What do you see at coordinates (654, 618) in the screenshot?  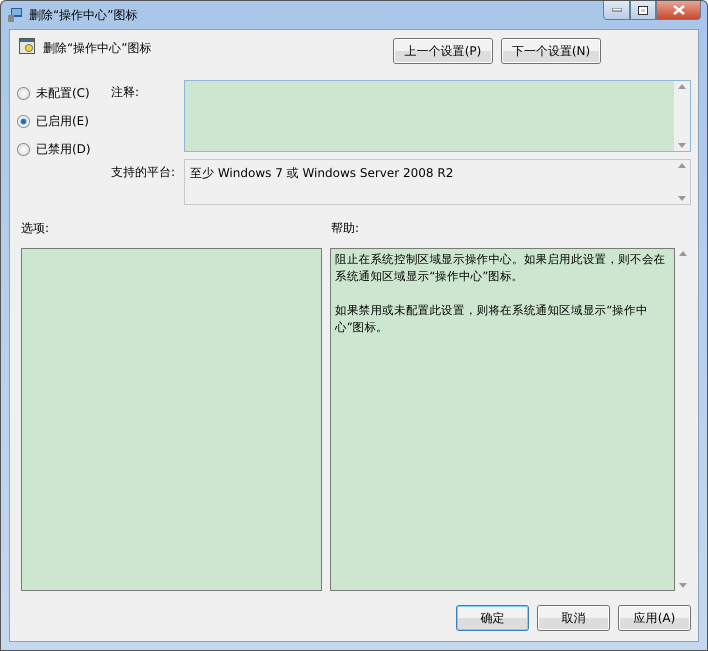 I see `dialog-button: 应用(A)` at bounding box center [654, 618].